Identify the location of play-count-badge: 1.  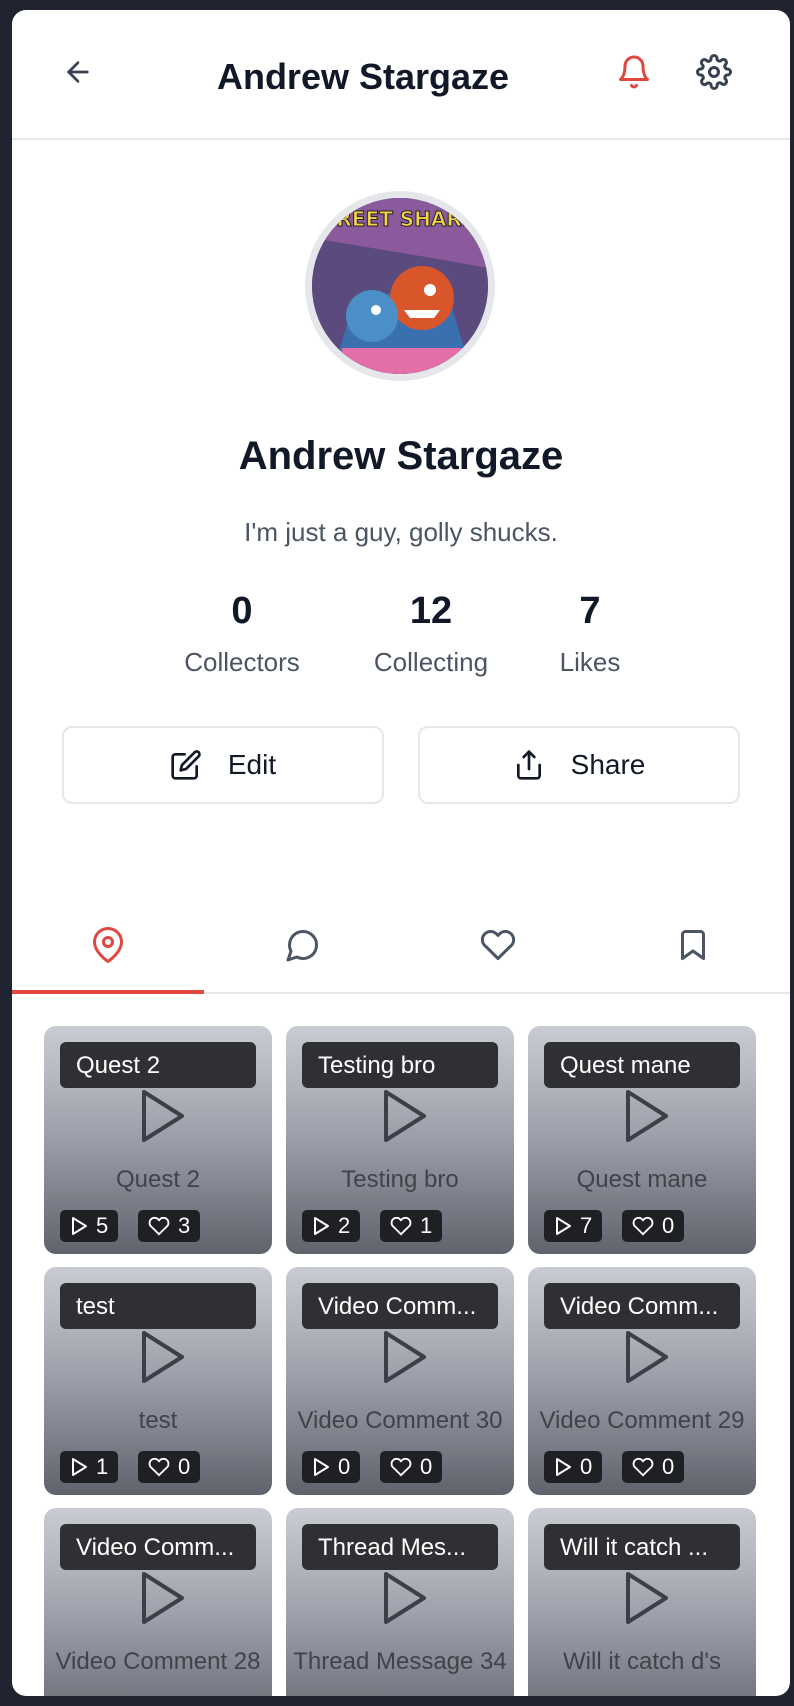
(89, 1467).